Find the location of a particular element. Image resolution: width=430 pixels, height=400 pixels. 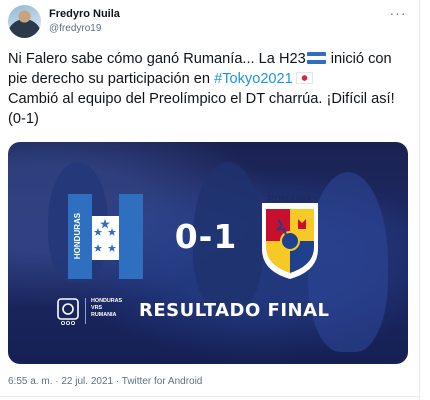

romania-label: ROMÂNIA is located at coordinates (290, 199).